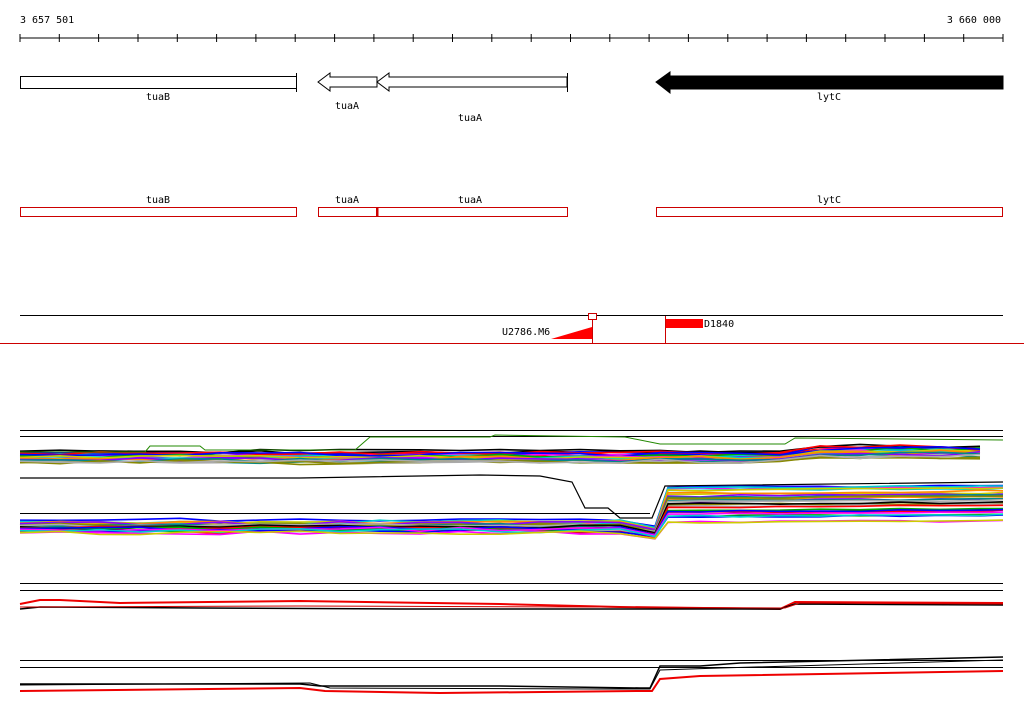 This screenshot has height=714, width=1024. I want to click on gene-label-tuaa-long: tuaA, so click(470, 118).